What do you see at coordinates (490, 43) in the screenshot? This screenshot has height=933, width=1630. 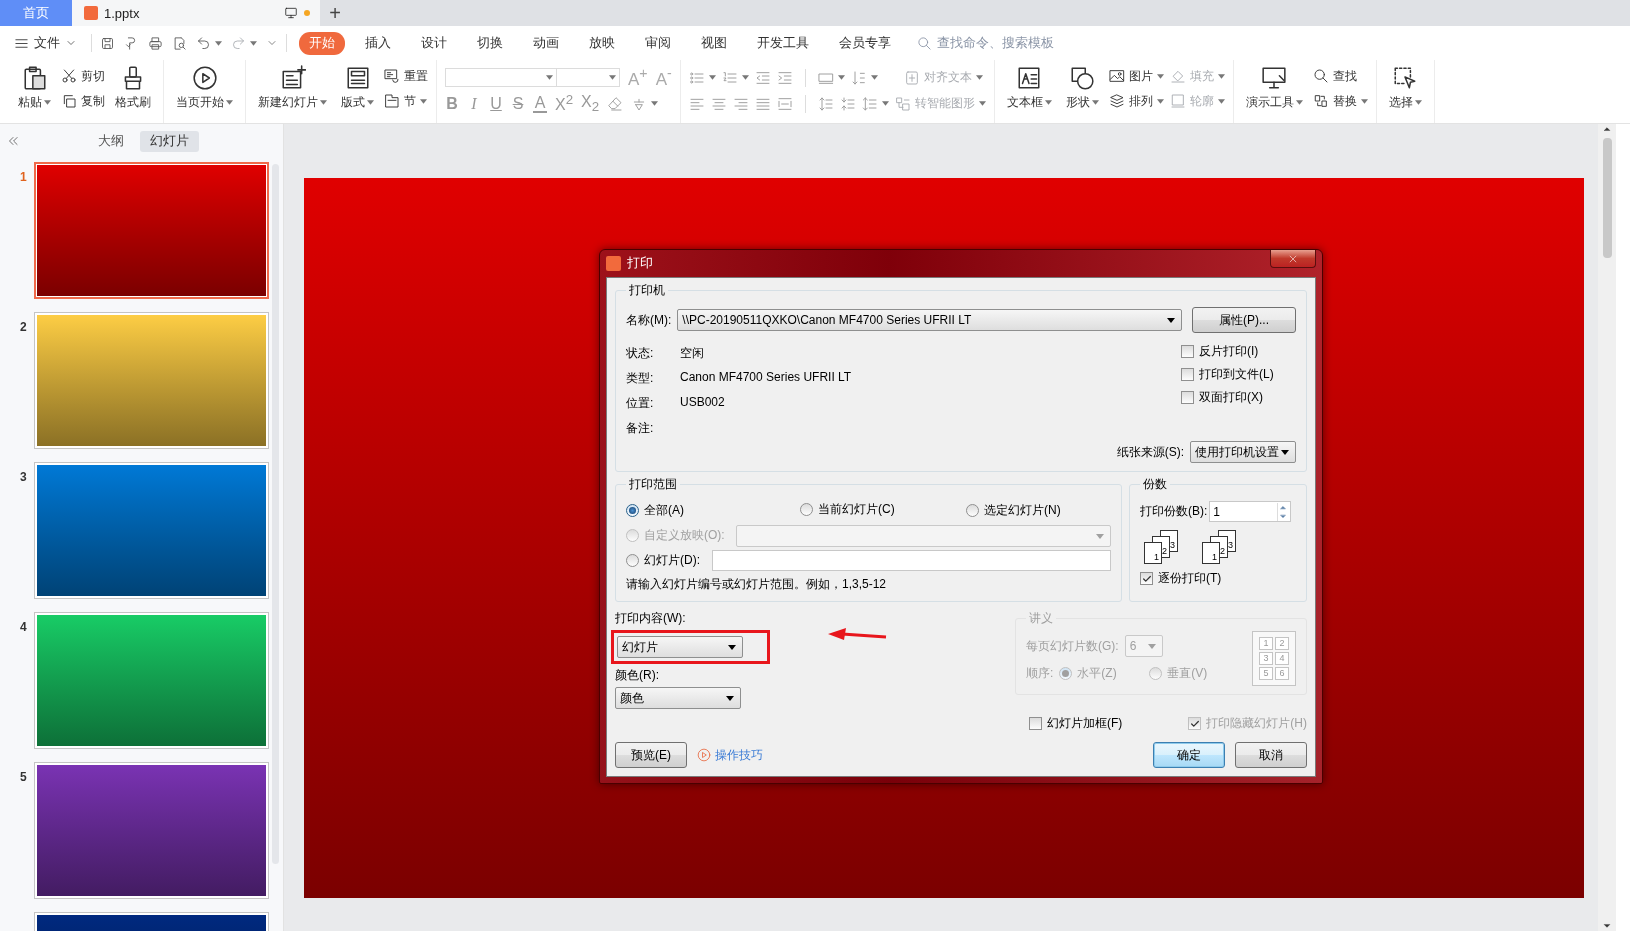 I see `ribbon-tab: 切换` at bounding box center [490, 43].